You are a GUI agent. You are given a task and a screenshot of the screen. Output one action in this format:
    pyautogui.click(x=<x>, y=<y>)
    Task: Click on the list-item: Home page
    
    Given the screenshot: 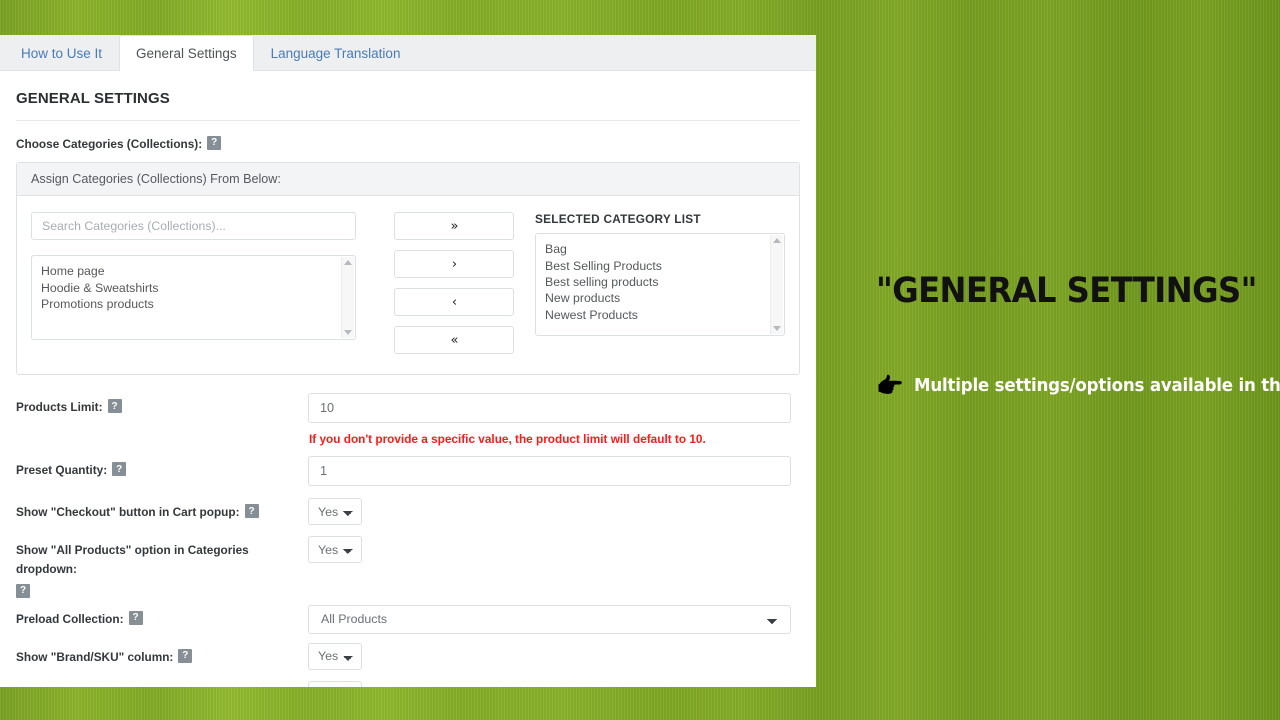 What is the action you would take?
    pyautogui.click(x=193, y=271)
    